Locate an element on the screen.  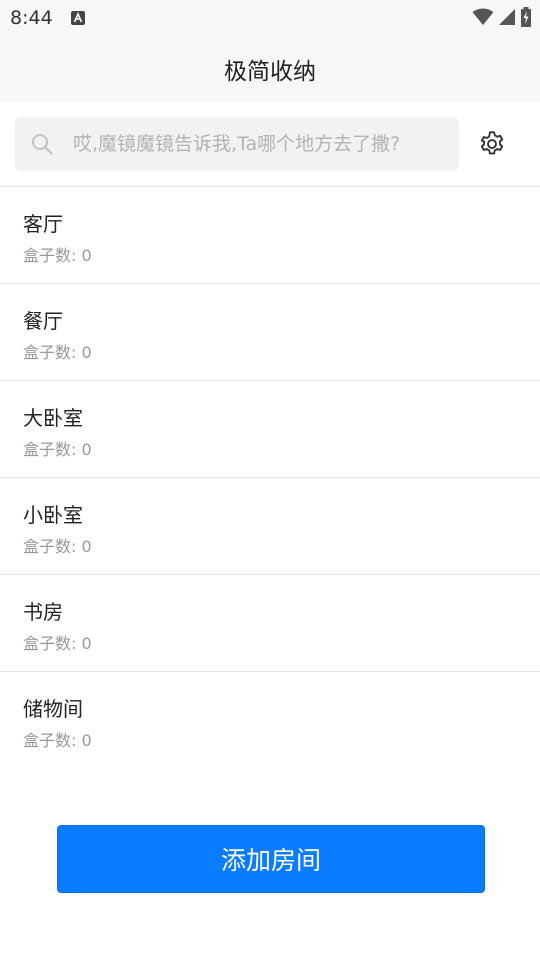
gear-icon is located at coordinates (492, 144).